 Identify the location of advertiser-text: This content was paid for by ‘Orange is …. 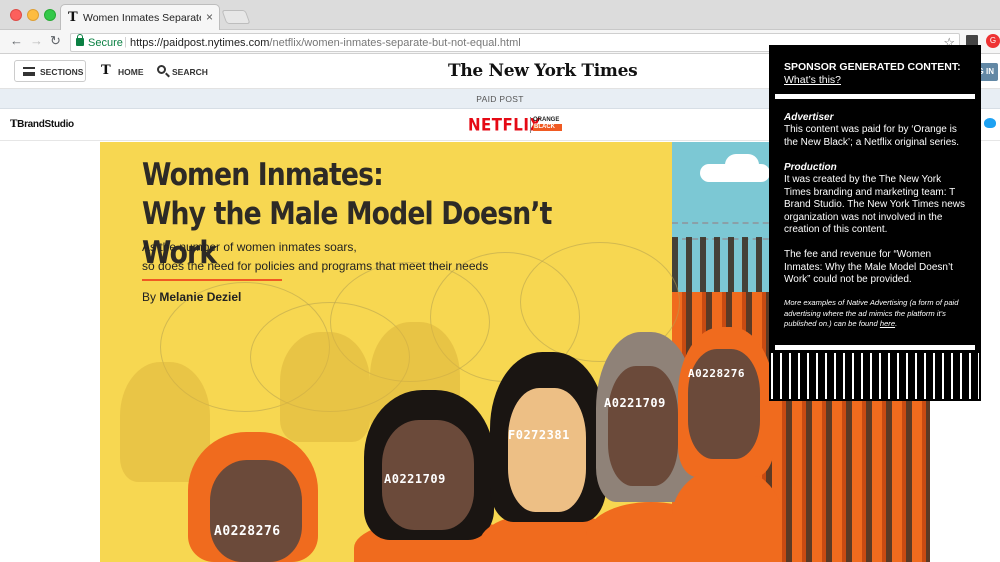
(872, 136).